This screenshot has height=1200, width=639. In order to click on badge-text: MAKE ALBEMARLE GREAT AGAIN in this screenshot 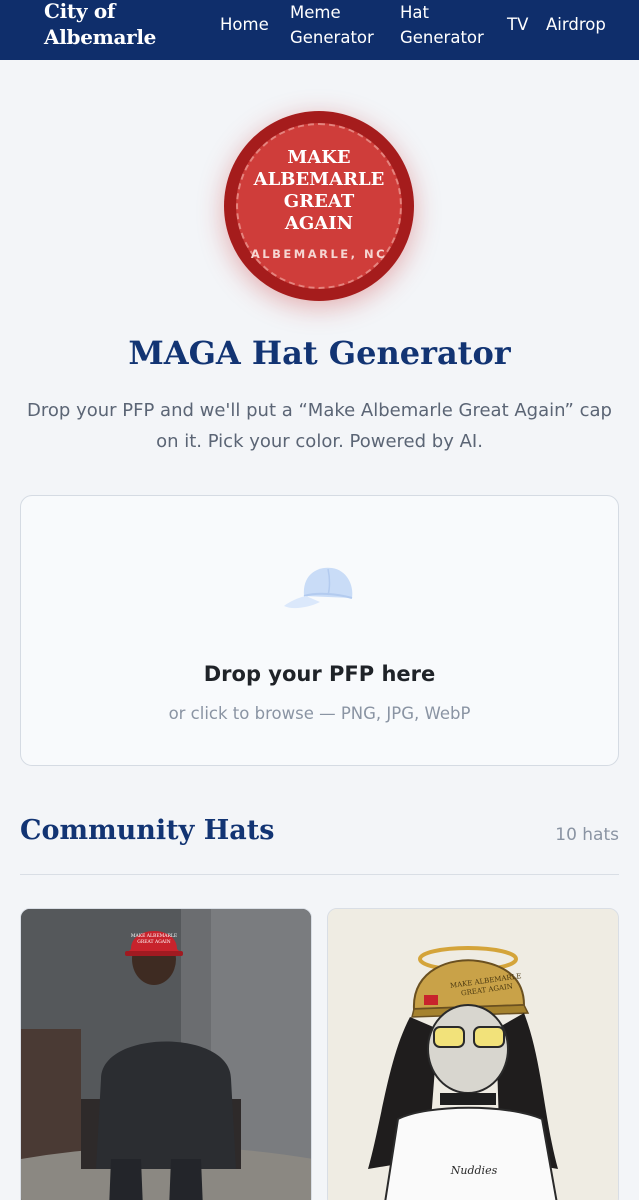, I will do `click(319, 191)`.